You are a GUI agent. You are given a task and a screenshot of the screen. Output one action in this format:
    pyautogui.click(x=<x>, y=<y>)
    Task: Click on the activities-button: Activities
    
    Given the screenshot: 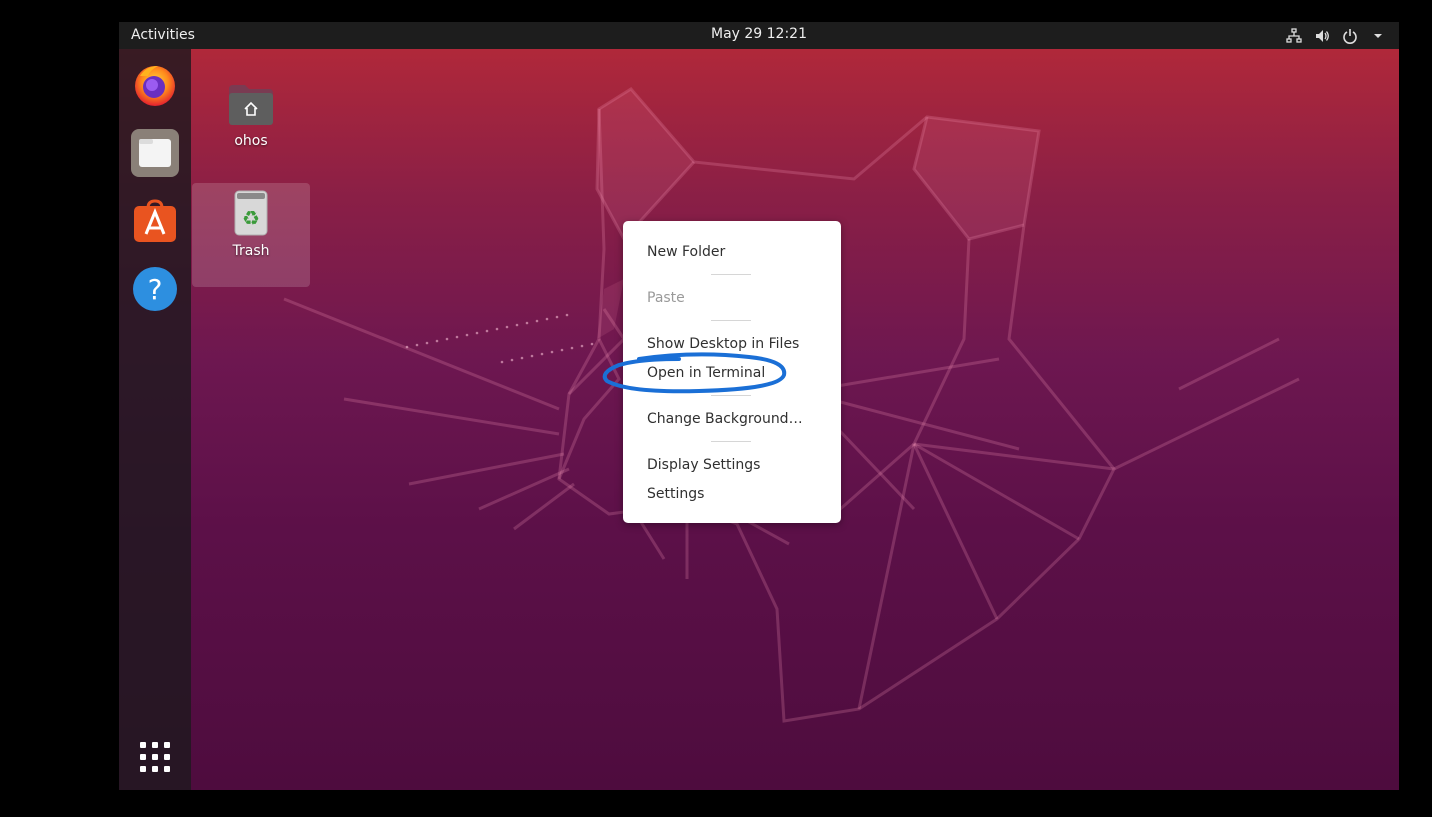 What is the action you would take?
    pyautogui.click(x=163, y=35)
    